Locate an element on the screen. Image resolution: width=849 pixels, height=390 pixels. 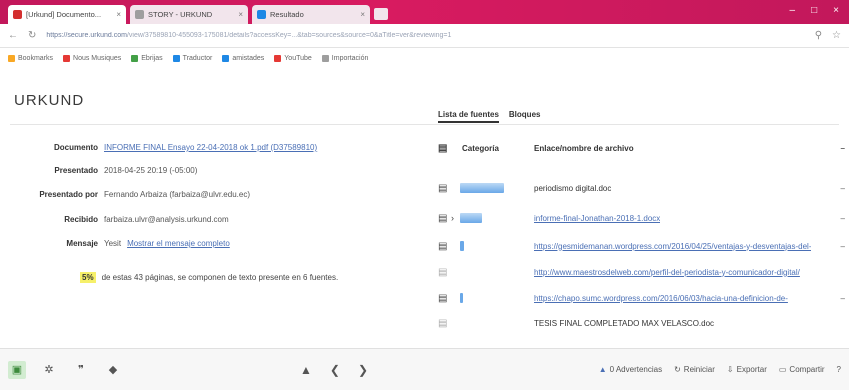
source-name: TESIS FINAL COMPLETADO MAX VELASCO.doc is located at coordinates (624, 323).